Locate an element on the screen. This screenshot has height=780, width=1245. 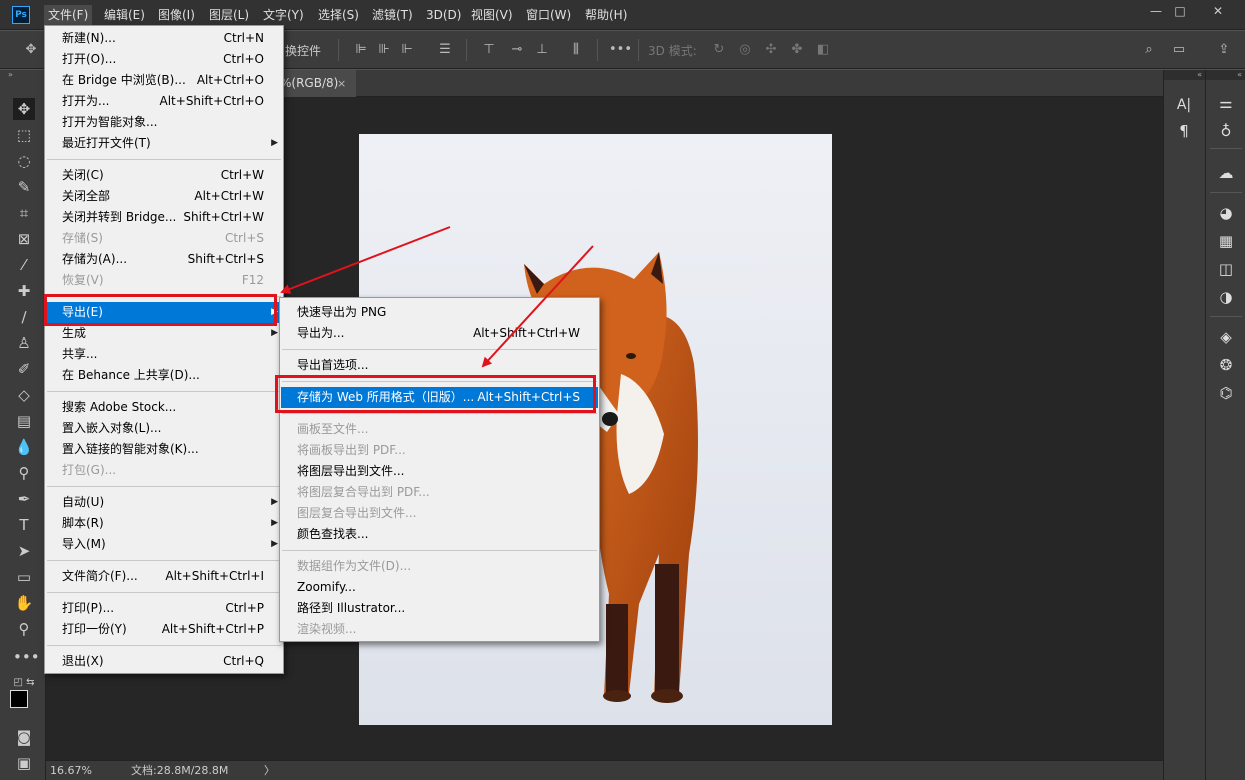
3d-pan-icon: ✣ is located at coordinates (771, 50).